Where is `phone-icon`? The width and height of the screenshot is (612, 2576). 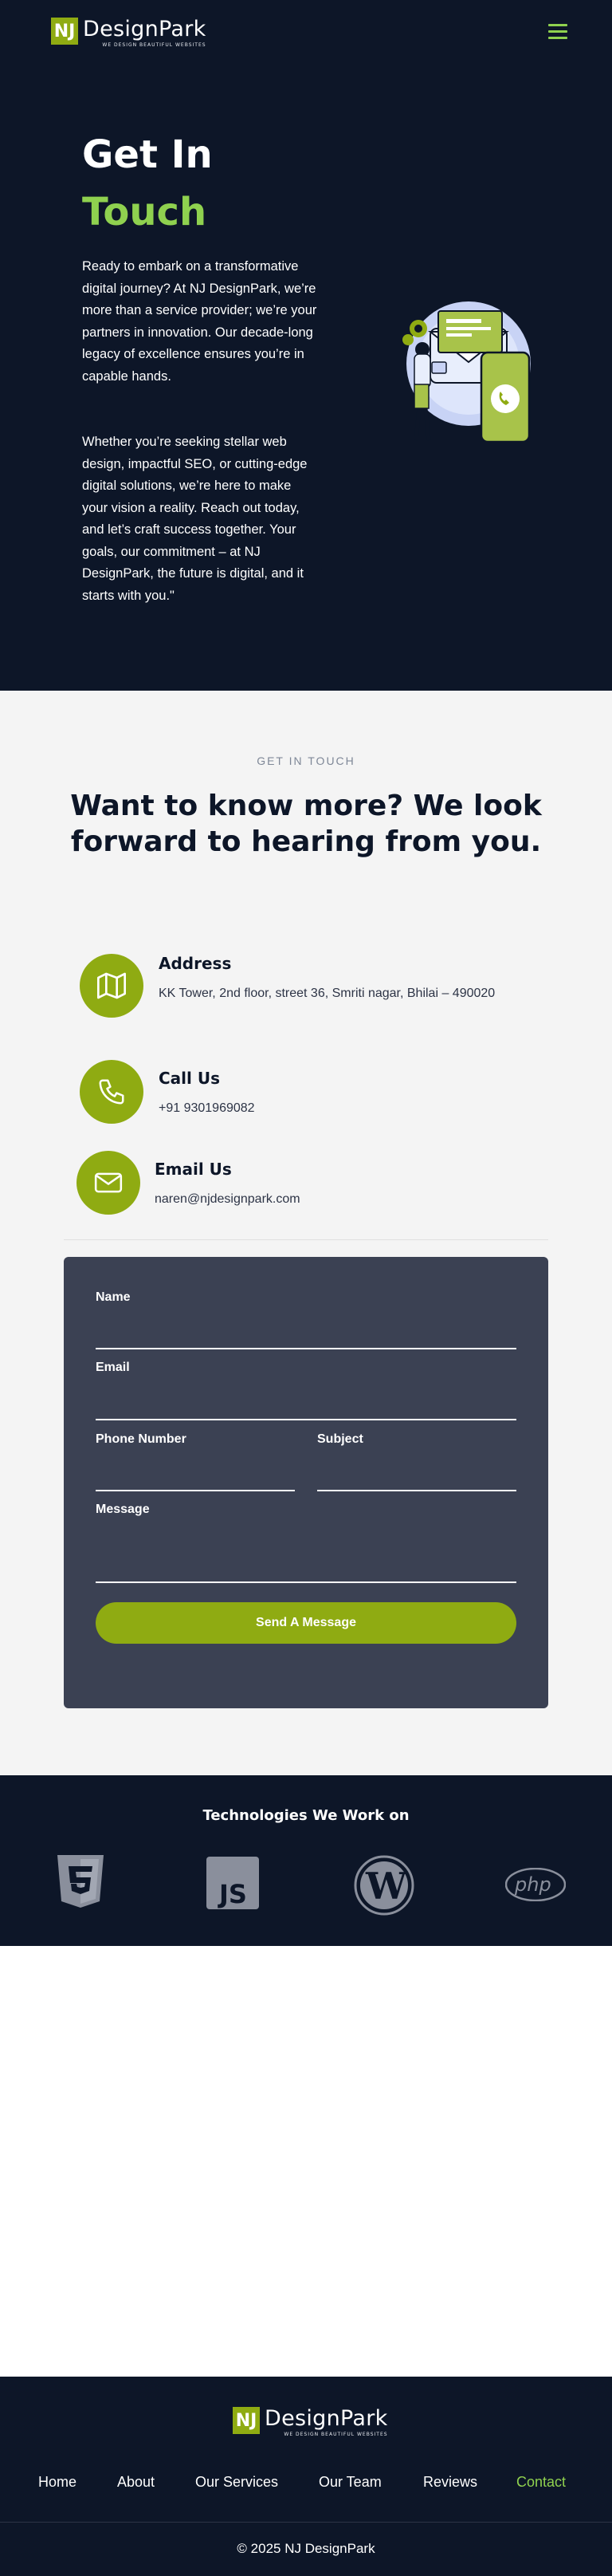
phone-icon is located at coordinates (111, 1092).